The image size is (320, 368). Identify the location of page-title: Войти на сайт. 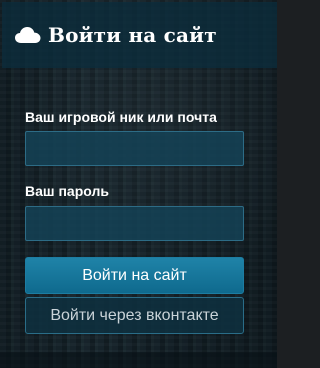
(132, 35).